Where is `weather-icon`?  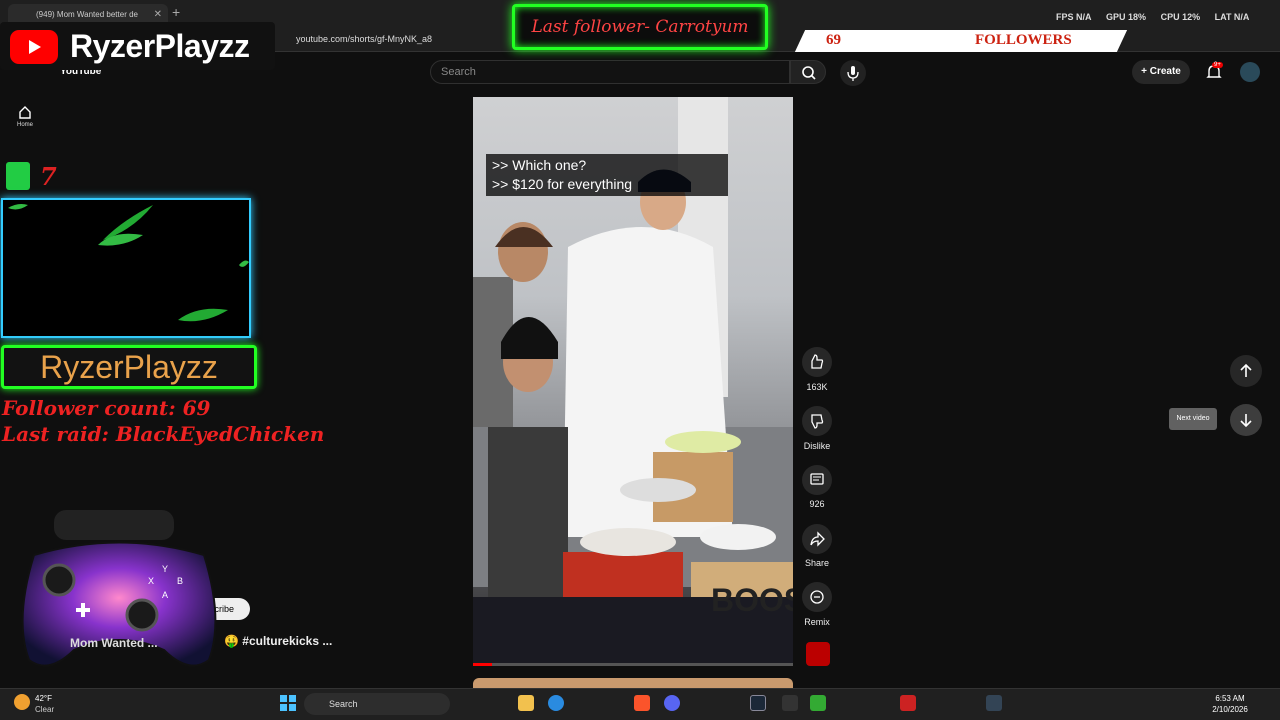 weather-icon is located at coordinates (22, 702).